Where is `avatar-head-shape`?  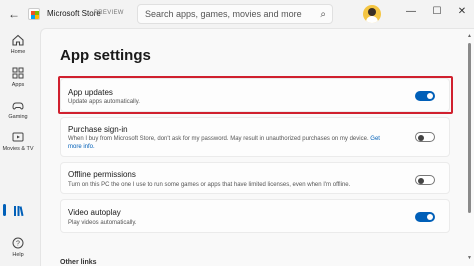 avatar-head-shape is located at coordinates (372, 12).